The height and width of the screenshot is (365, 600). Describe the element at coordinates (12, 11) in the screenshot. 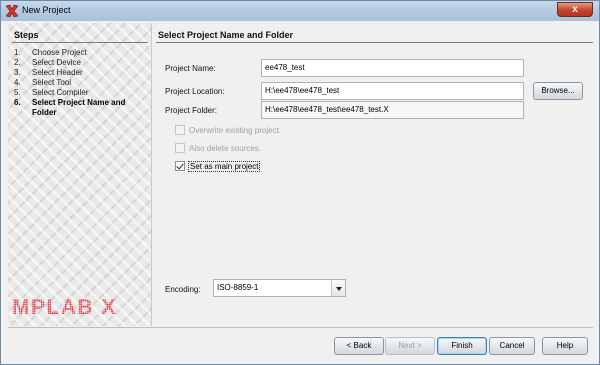

I see `netbeans-x-icon` at that location.